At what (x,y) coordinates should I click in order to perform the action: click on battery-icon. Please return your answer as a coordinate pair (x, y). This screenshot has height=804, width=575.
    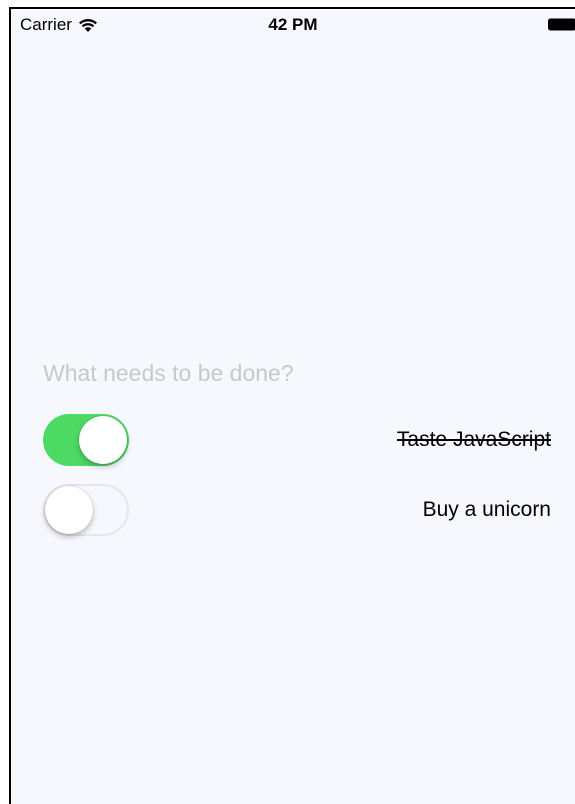
    Looking at the image, I should click on (561, 24).